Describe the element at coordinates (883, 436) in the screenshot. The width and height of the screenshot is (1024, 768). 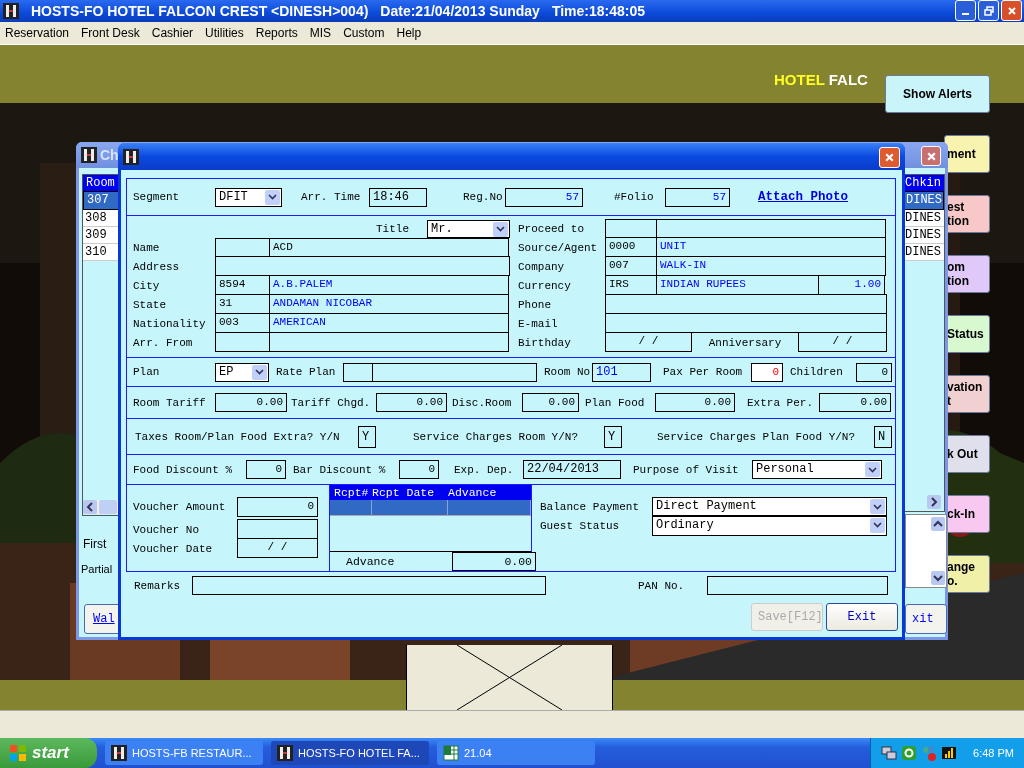
I see `yes-no-field: N` at that location.